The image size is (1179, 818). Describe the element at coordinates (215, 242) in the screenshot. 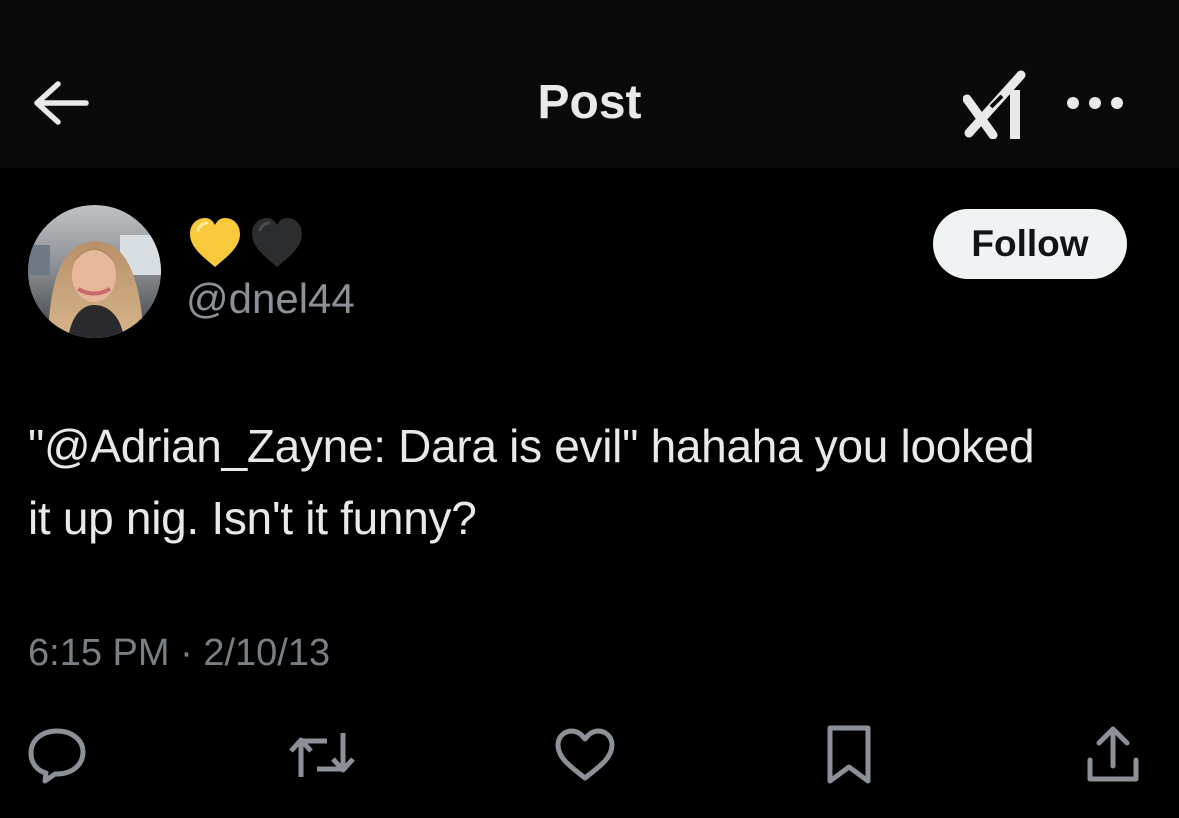

I see `yellow-heart-icon` at that location.